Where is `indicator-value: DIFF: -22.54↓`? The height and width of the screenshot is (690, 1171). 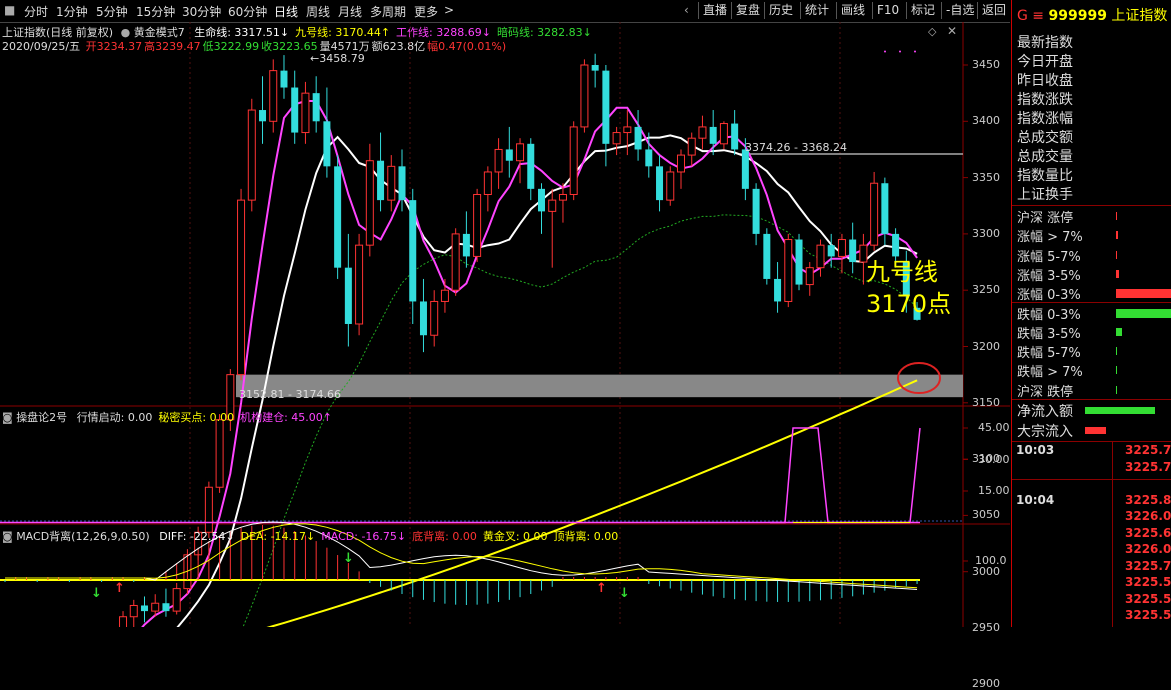 indicator-value: DIFF: -22.54↓ is located at coordinates (197, 536).